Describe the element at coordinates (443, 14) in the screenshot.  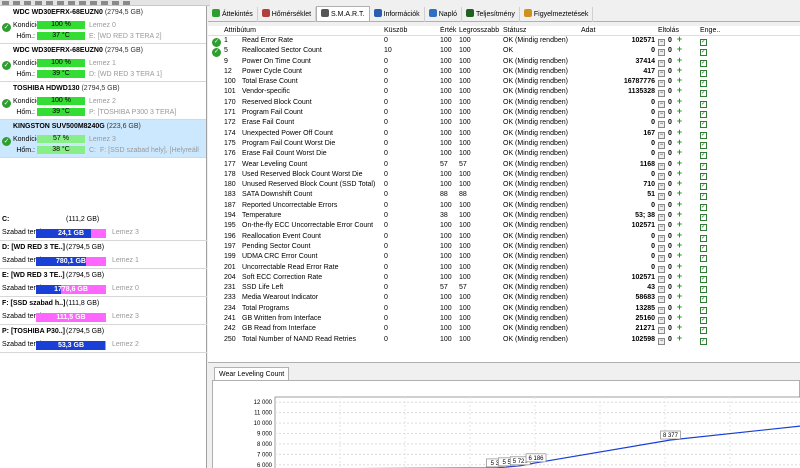
I see `tab-log: Napló` at that location.